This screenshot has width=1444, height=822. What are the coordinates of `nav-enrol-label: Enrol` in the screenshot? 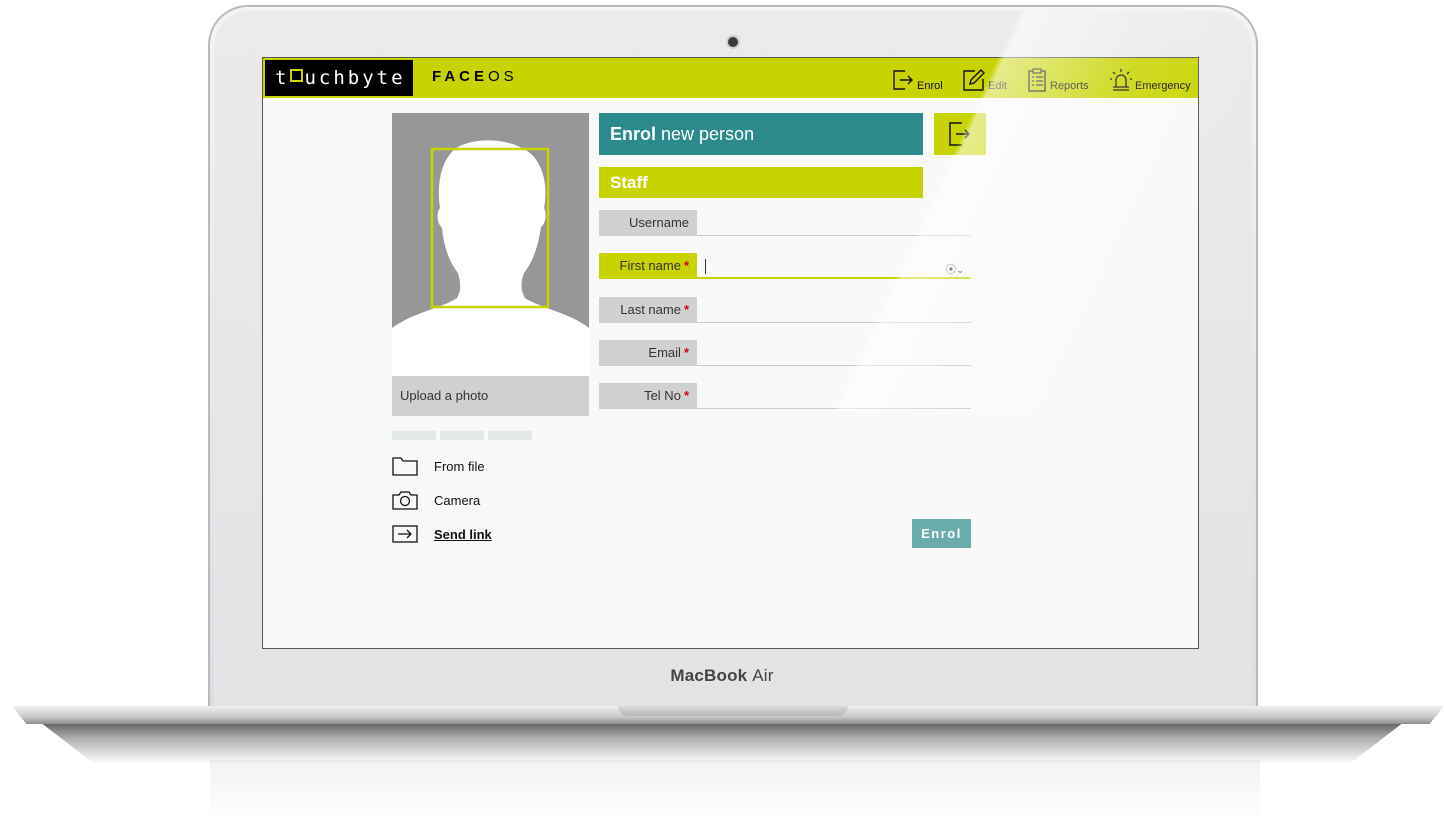 It's located at (930, 86).